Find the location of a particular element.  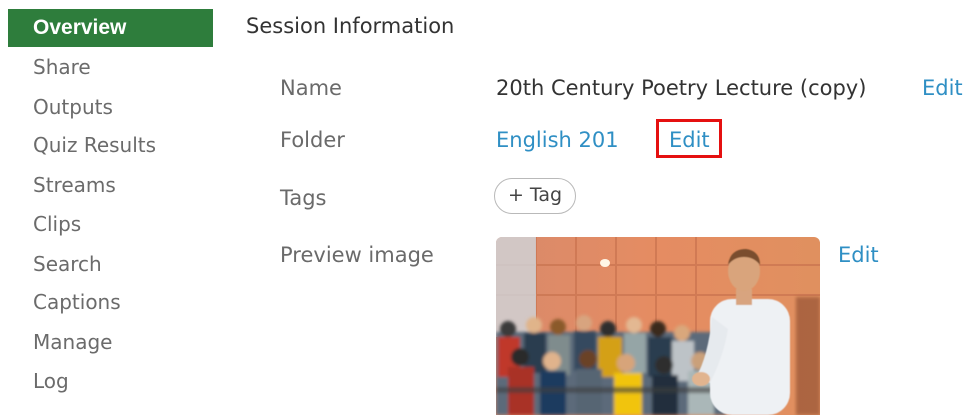

sidebar-item-captions: Captions is located at coordinates (110, 302).